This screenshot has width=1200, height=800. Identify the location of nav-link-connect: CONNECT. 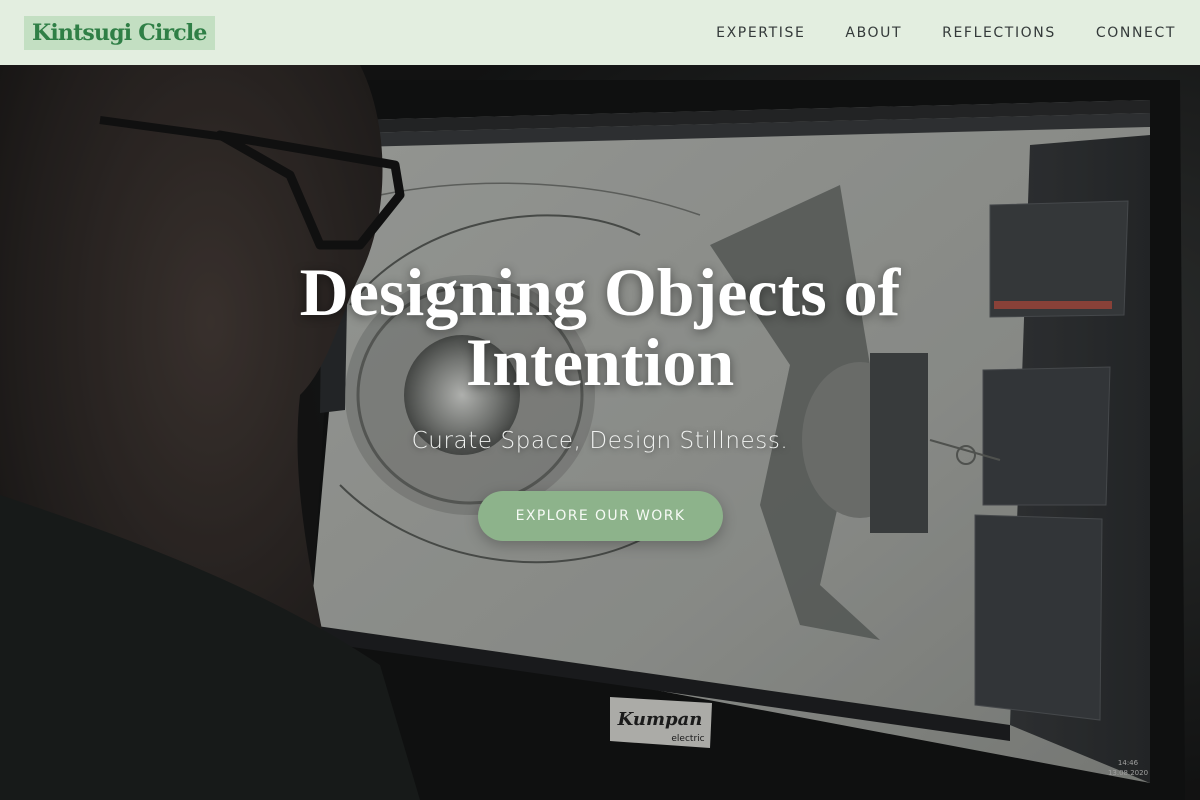
(1136, 33).